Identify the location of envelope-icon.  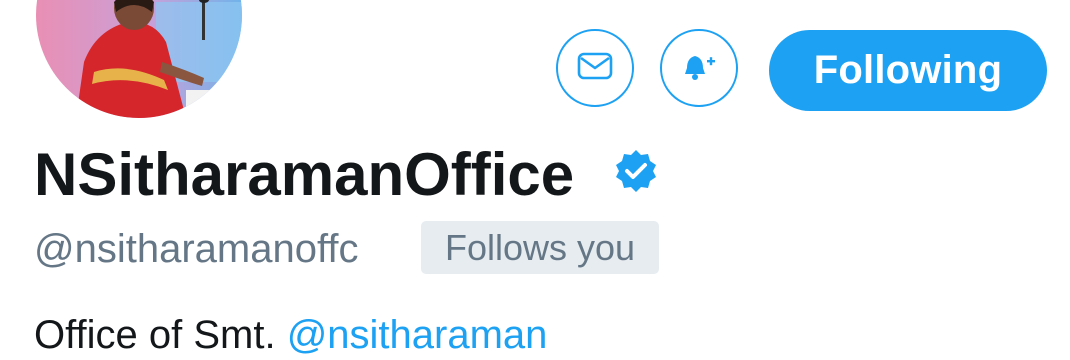
(595, 68).